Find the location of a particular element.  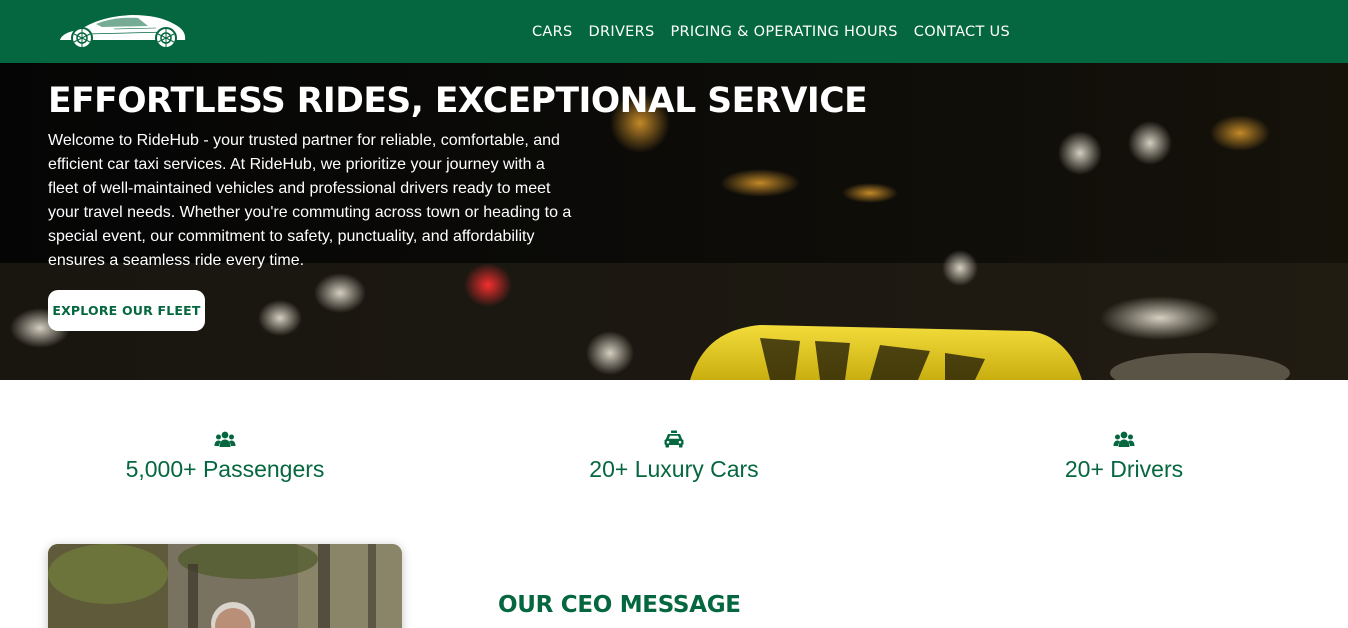

ceo-portrait-image is located at coordinates (225, 586).